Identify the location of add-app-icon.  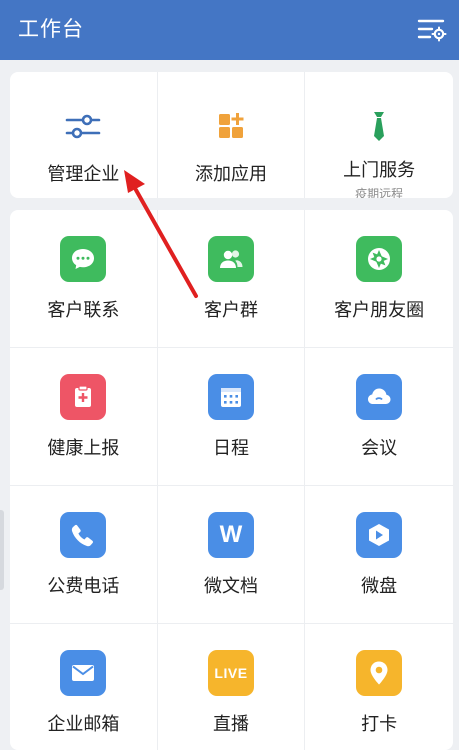
(231, 125).